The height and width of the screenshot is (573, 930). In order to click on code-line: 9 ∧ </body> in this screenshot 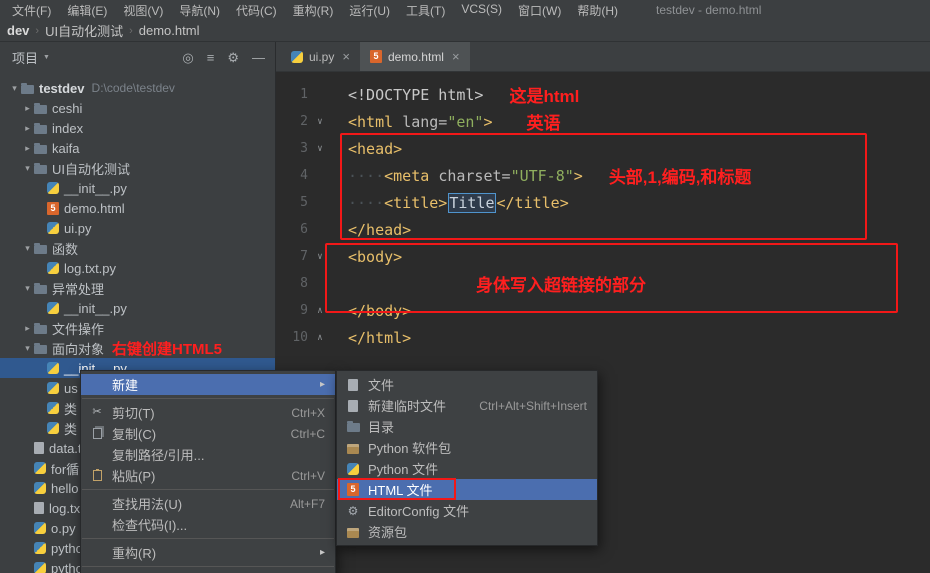, I will do `click(603, 310)`.